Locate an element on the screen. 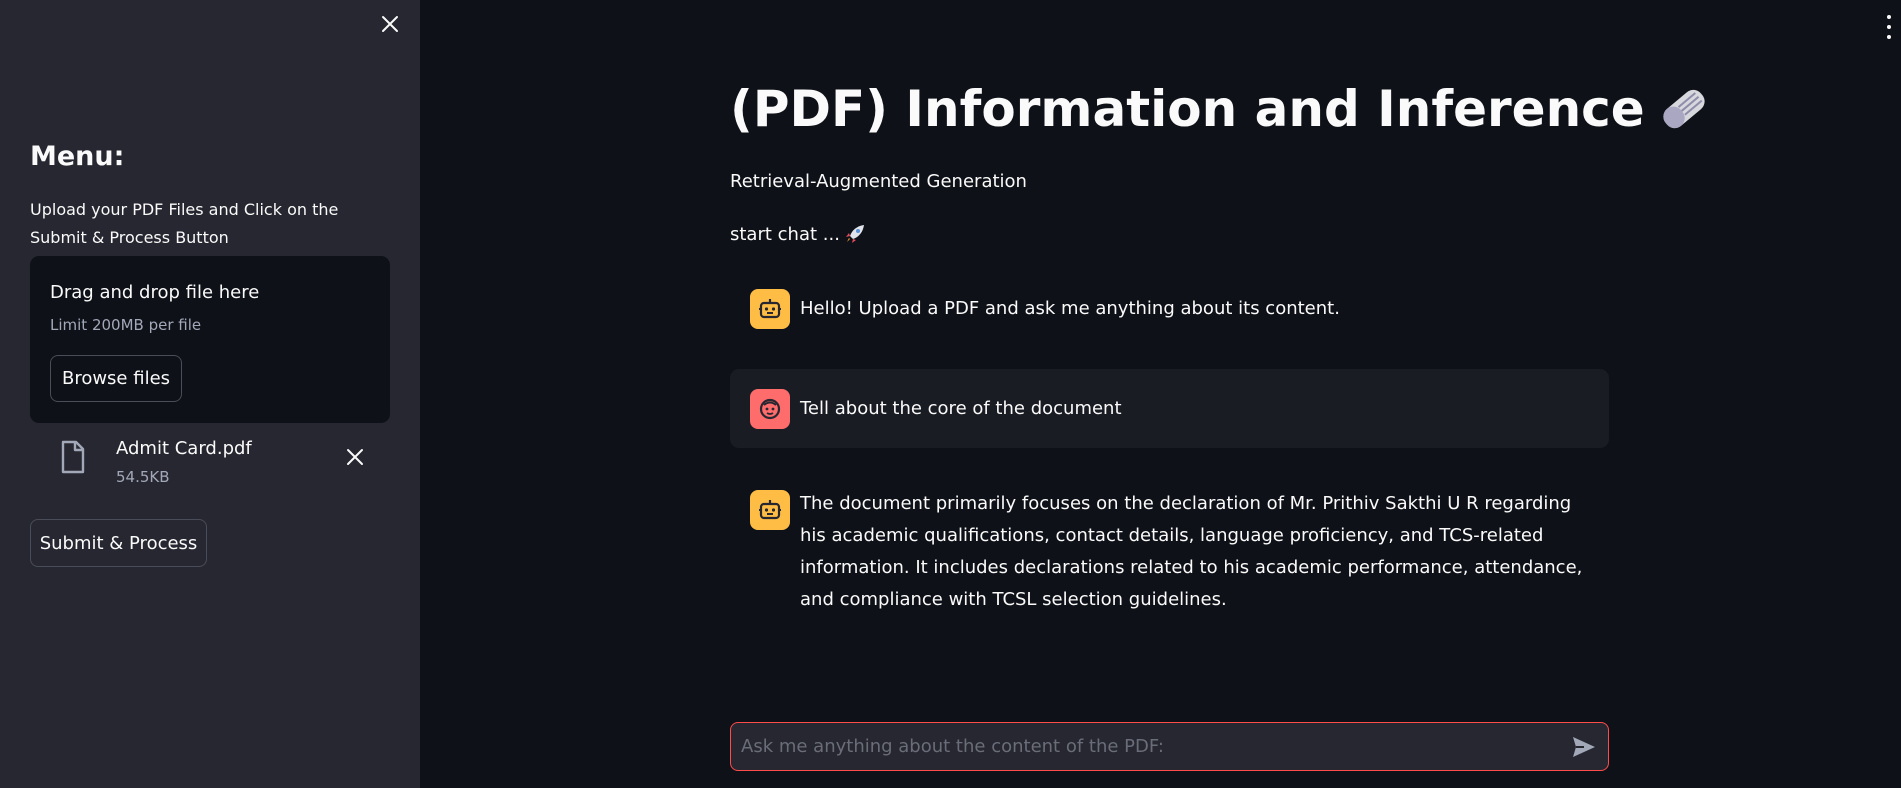  send-icon is located at coordinates (1584, 747).